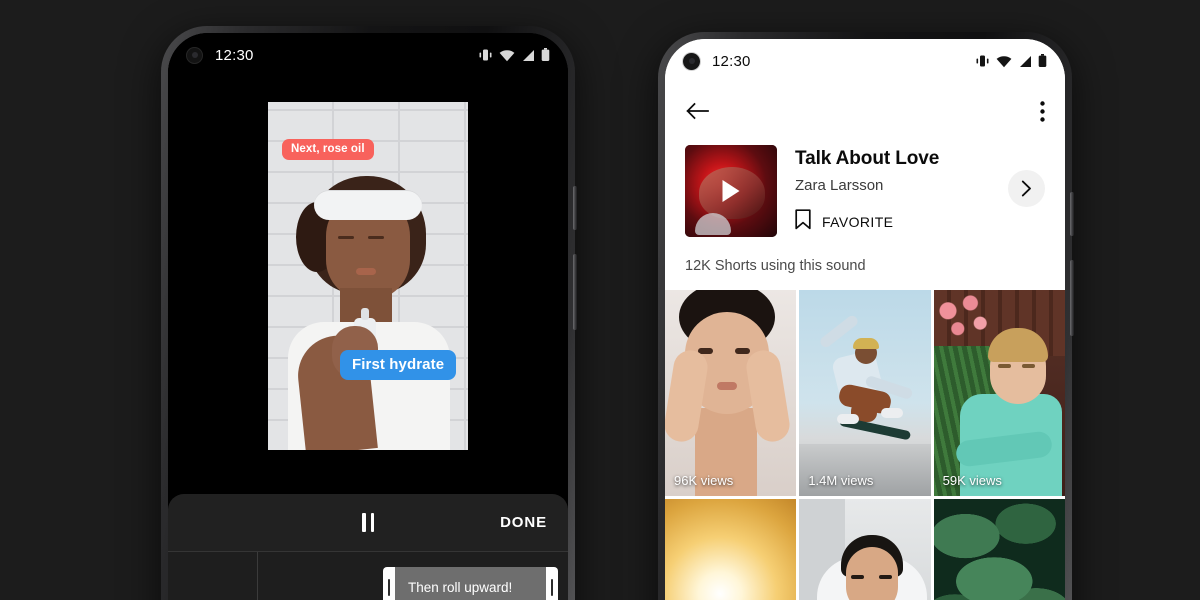  What do you see at coordinates (867, 158) in the screenshot?
I see `track-title: Talk About Love` at bounding box center [867, 158].